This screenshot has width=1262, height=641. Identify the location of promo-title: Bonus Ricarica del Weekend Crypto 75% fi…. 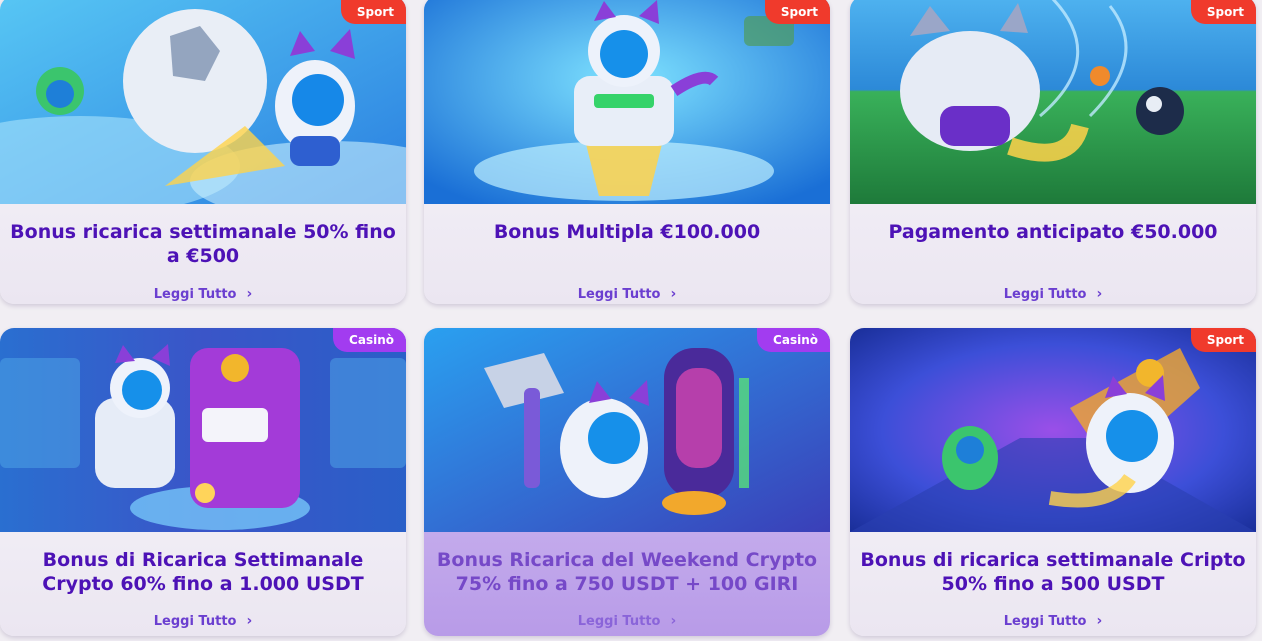
(627, 572).